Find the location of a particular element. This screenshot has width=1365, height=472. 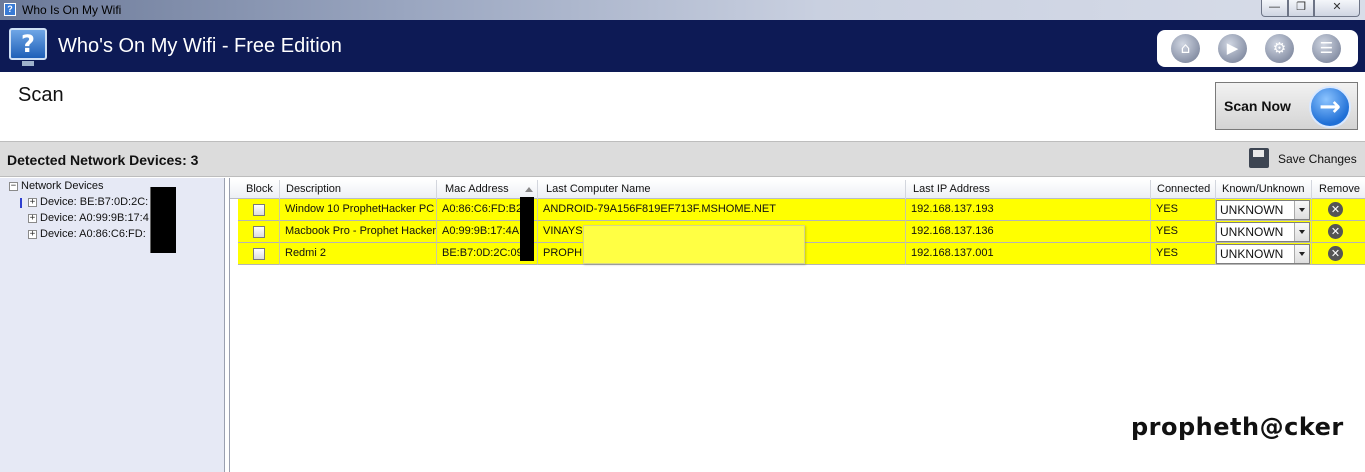

tree-item-label: Device: A0:99:9B:17:4 is located at coordinates (94, 218).